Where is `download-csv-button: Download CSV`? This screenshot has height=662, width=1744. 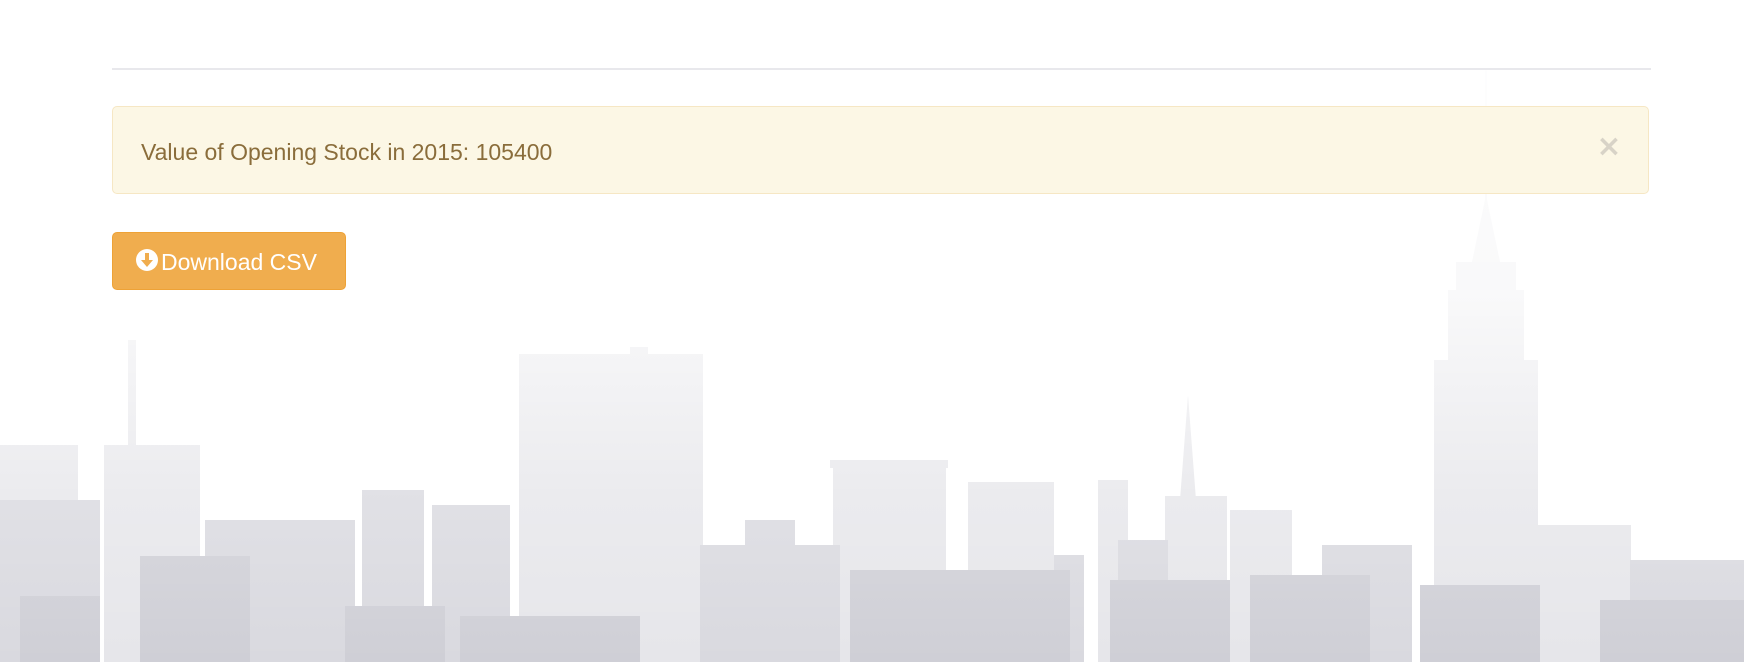
download-csv-button: Download CSV is located at coordinates (229, 261).